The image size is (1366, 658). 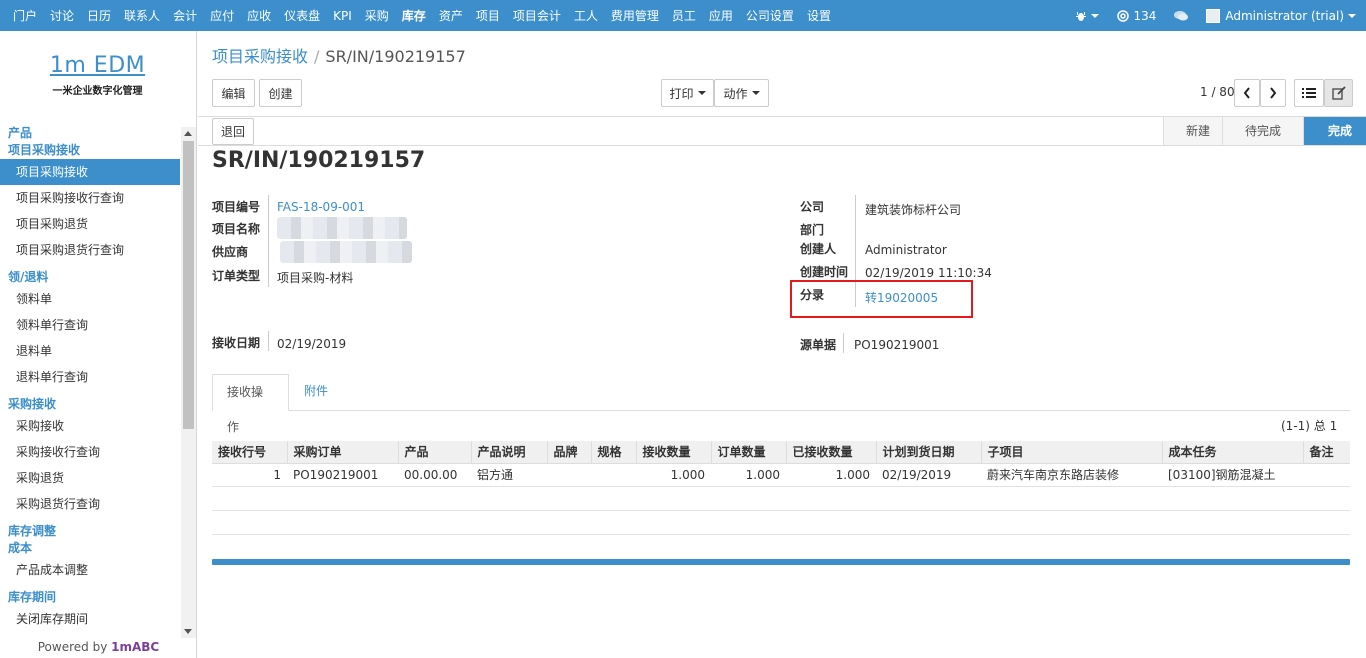 I want to click on sidebar-scrollbar, so click(x=188, y=382).